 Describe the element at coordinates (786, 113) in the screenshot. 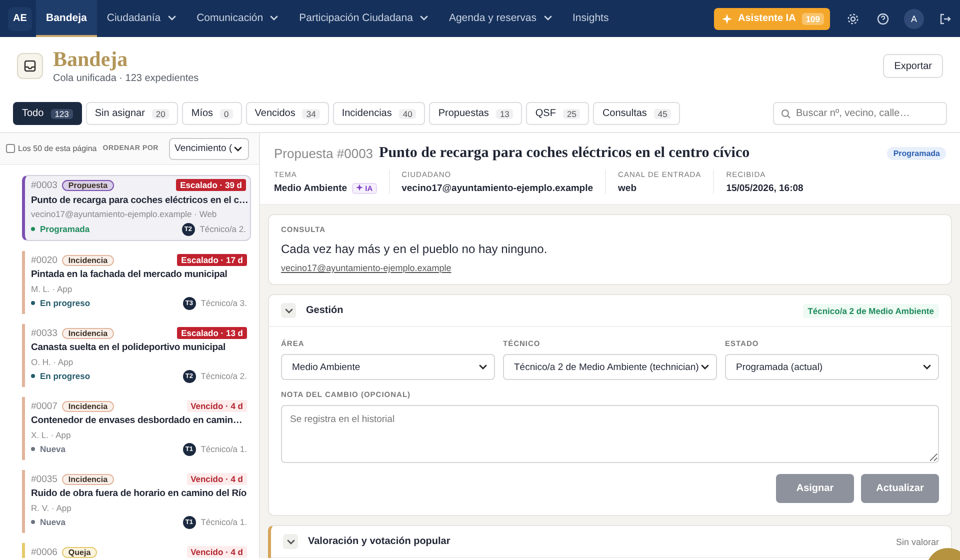

I see `search-icon` at that location.